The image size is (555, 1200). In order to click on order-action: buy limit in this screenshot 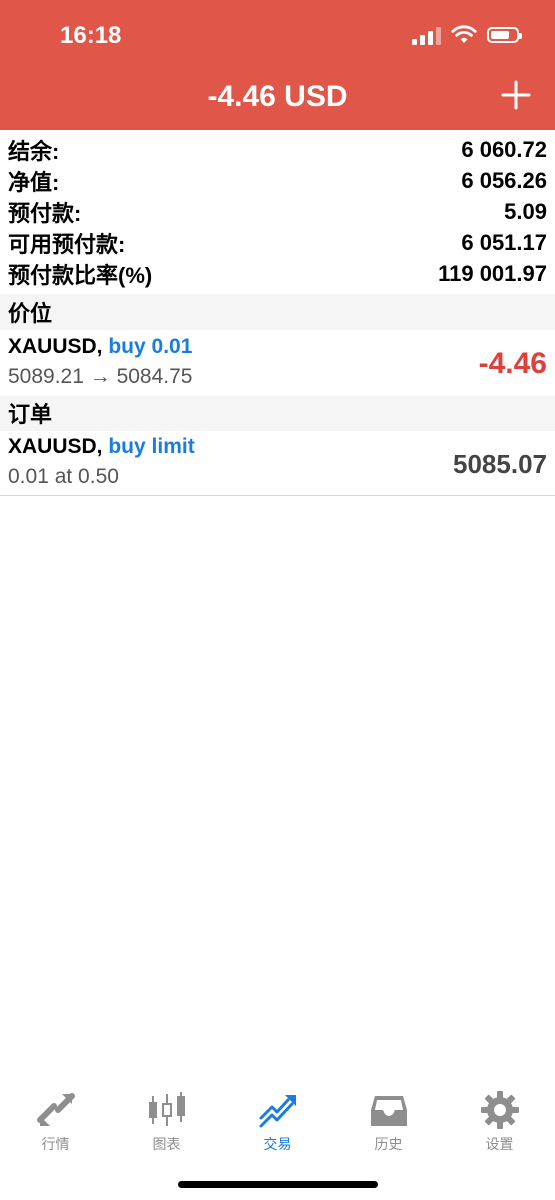, I will do `click(151, 446)`.